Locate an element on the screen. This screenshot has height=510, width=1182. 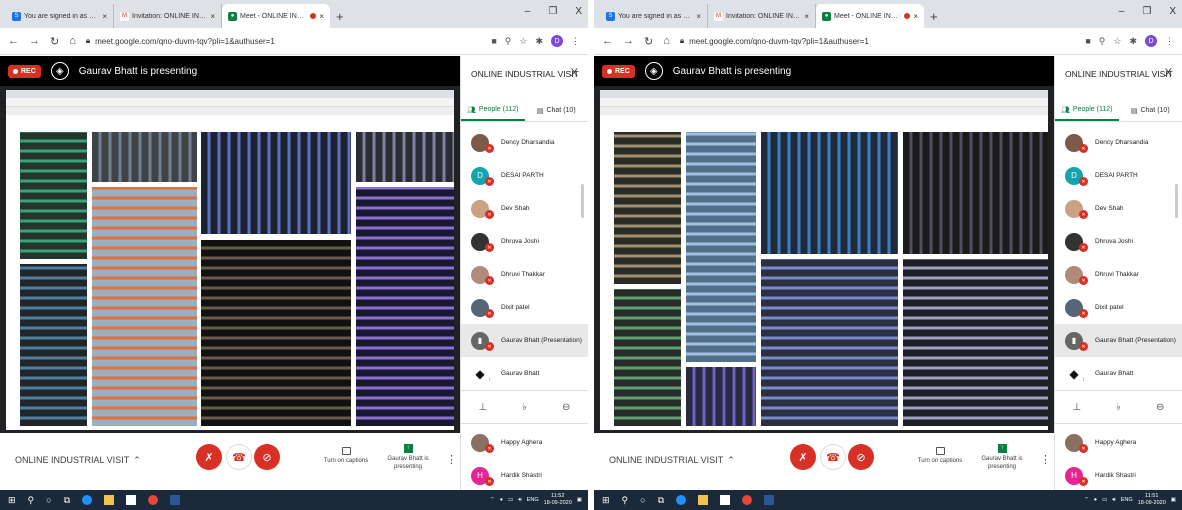
participant-item: ✕ Dhruvi Thakkar is located at coordinates (1118, 274).